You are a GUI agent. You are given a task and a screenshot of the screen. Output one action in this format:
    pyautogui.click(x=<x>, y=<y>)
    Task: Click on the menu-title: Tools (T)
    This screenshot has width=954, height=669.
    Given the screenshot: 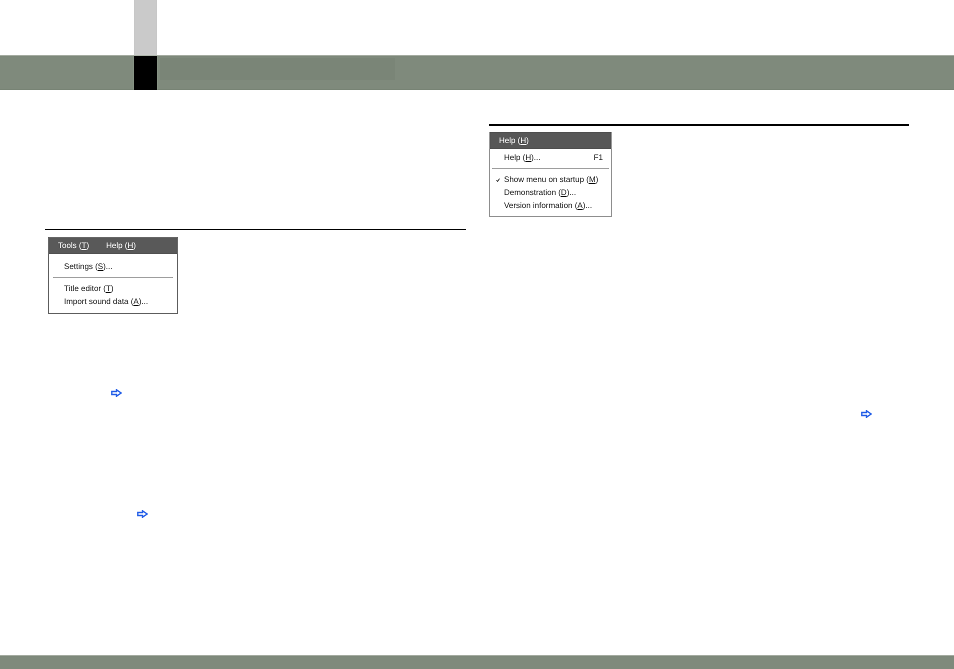 What is the action you would take?
    pyautogui.click(x=74, y=246)
    